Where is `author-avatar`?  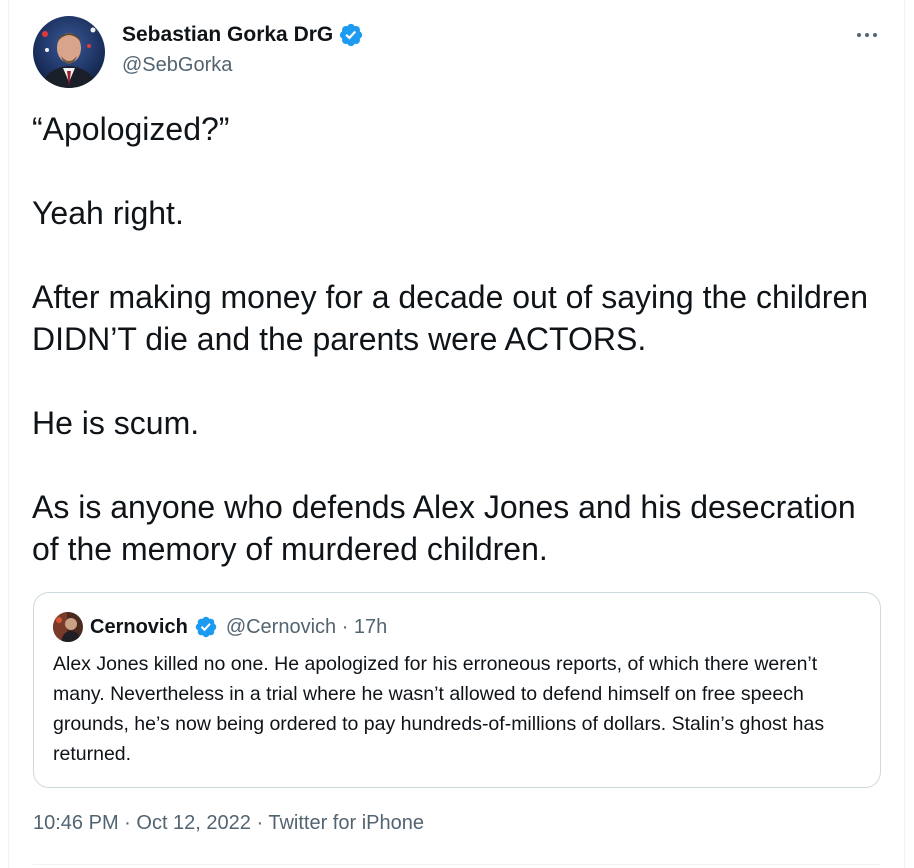
author-avatar is located at coordinates (69, 52).